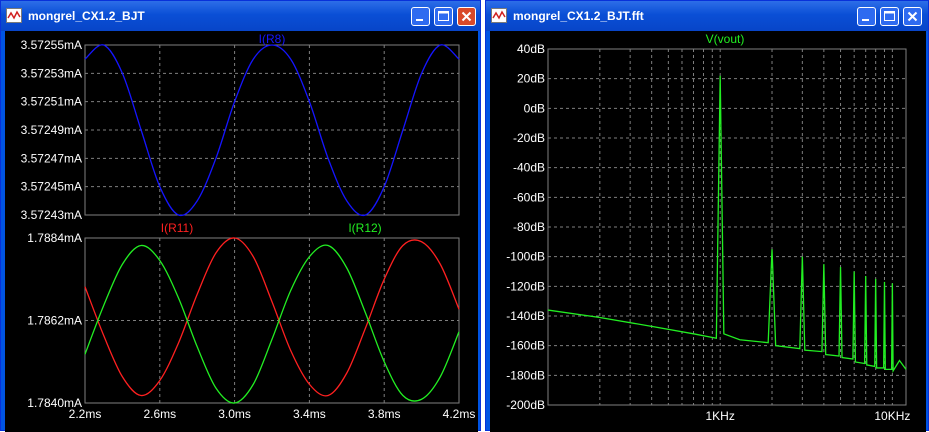 The width and height of the screenshot is (929, 432). I want to click on y-tick-label: -80dB, so click(529, 227).